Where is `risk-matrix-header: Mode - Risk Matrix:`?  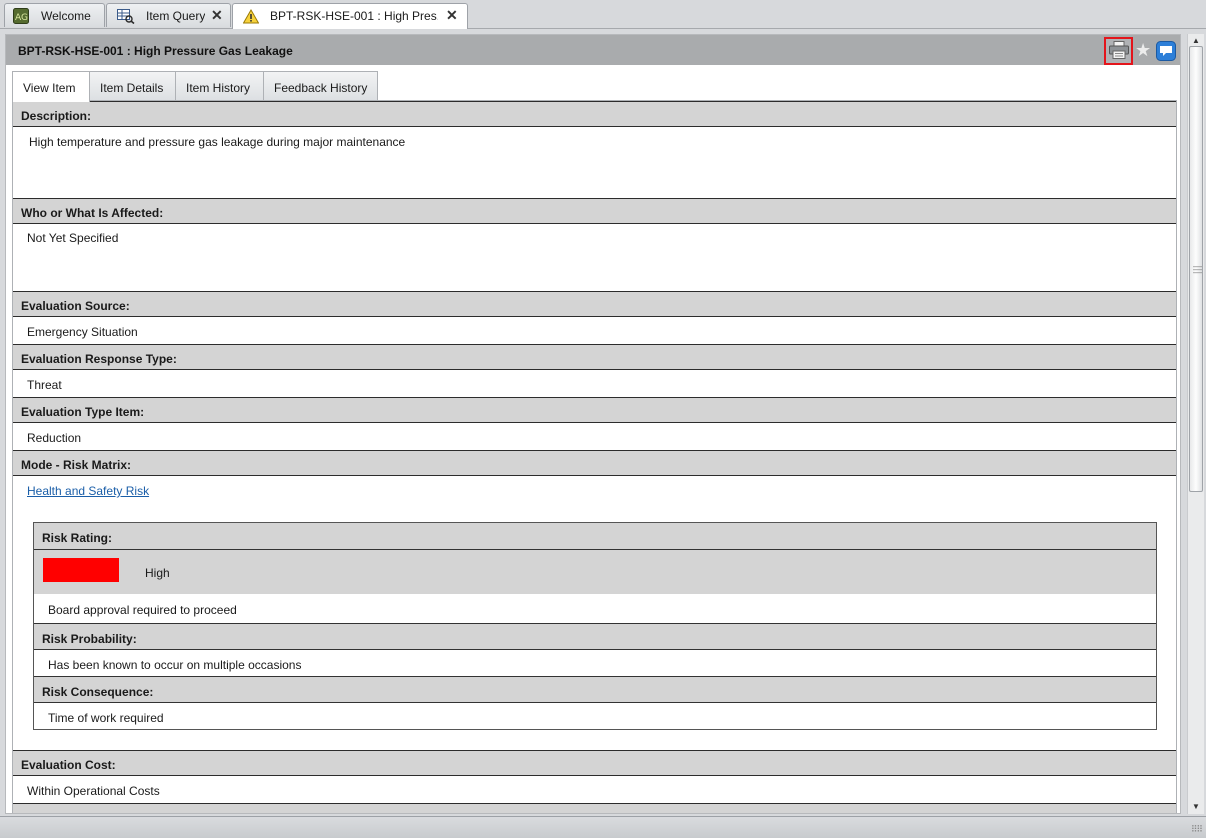
risk-matrix-header: Mode - Risk Matrix: is located at coordinates (594, 463).